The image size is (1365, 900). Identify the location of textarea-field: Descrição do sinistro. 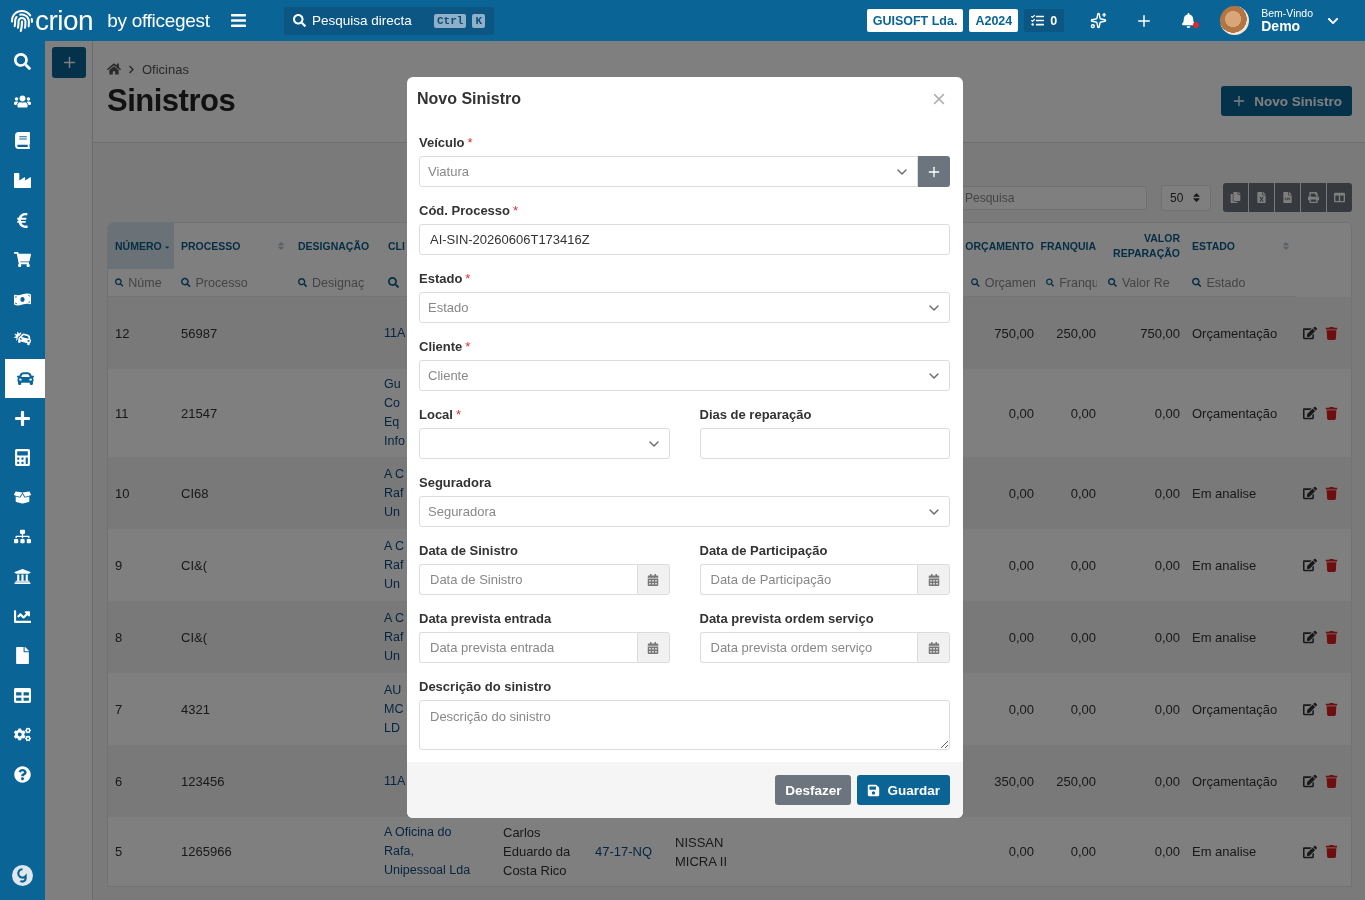
(684, 725).